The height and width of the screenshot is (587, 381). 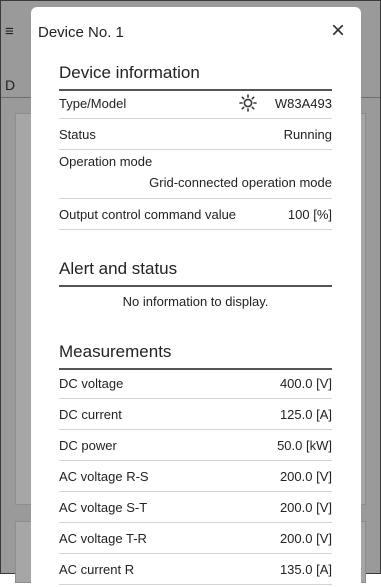 What do you see at coordinates (195, 445) in the screenshot?
I see `row-dc-power: DC power 50.0 [kW]` at bounding box center [195, 445].